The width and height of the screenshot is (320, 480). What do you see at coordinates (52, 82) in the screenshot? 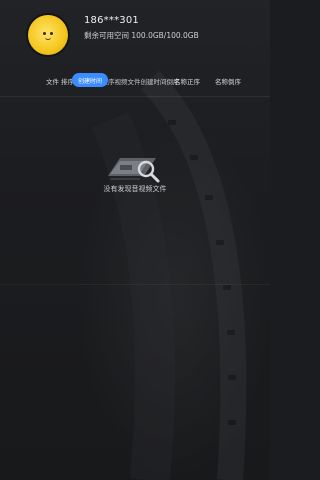
I see `file-label: 文件` at bounding box center [52, 82].